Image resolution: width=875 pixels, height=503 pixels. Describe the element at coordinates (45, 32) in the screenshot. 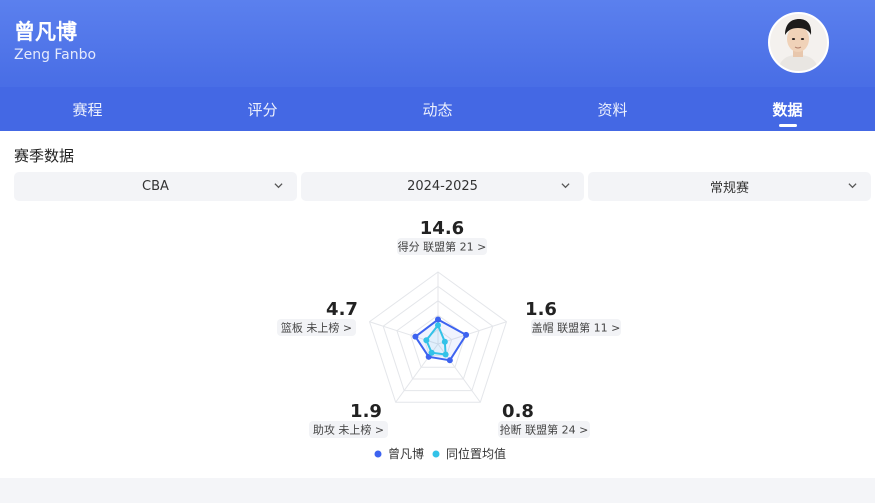

I see `player-name-cn: 曾凡博` at that location.